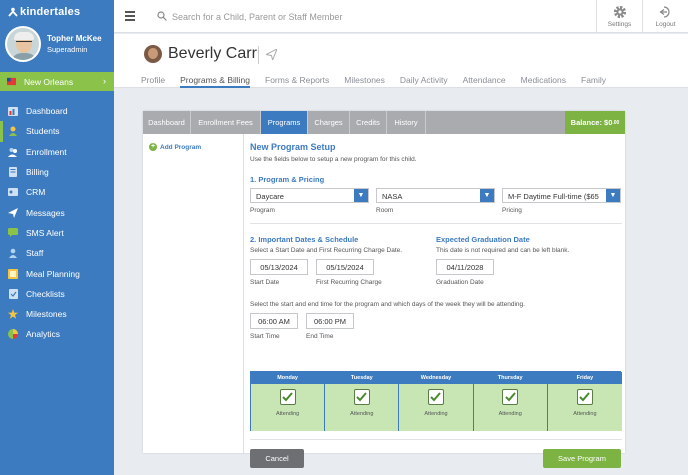 This screenshot has height=475, width=688. Describe the element at coordinates (304, 239) in the screenshot. I see `section-dates-schedule: 2. Important Dates & Schedule` at that location.